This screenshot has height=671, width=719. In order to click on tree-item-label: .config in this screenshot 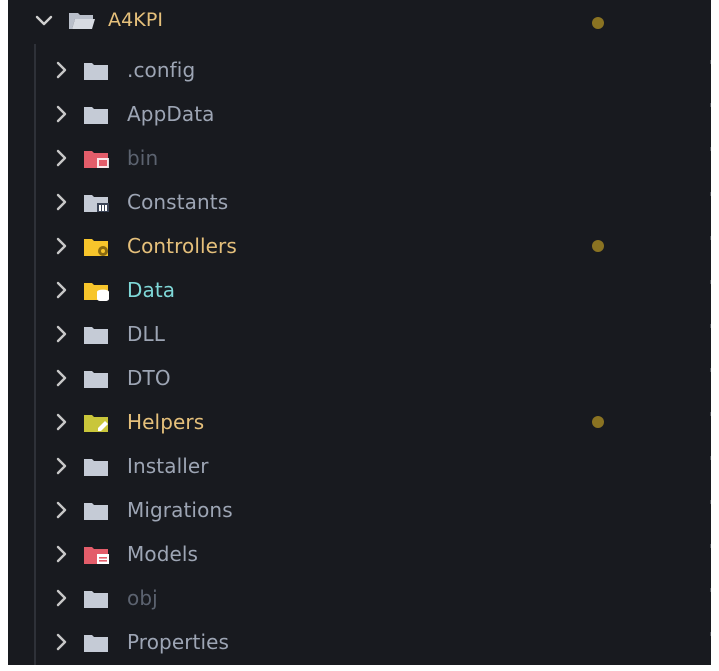, I will do `click(161, 70)`.